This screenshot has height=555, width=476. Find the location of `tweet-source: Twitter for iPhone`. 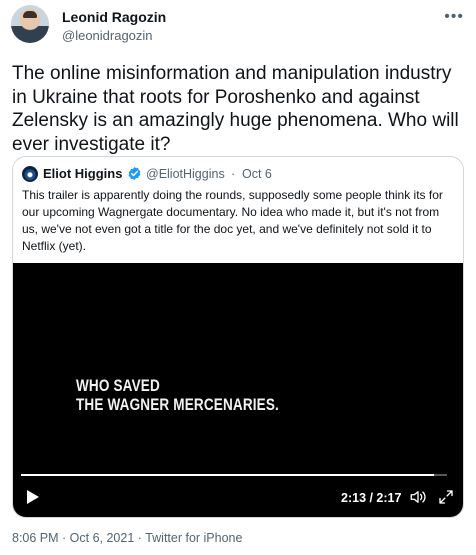

tweet-source: Twitter for iPhone is located at coordinates (193, 538).